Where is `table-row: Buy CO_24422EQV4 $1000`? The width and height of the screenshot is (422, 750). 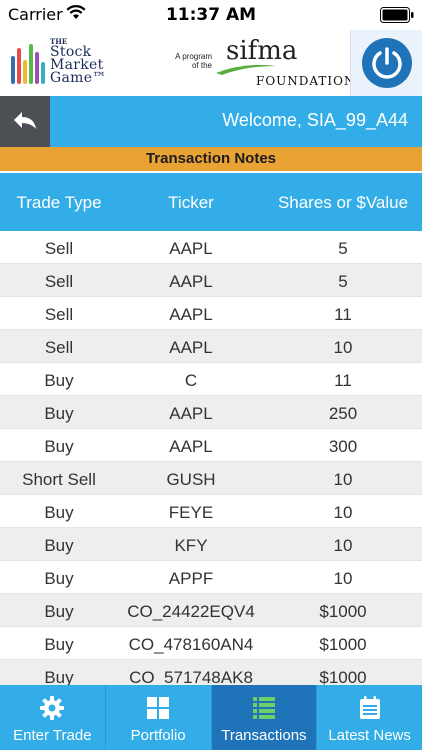
table-row: Buy CO_24422EQV4 $1000 is located at coordinates (211, 610).